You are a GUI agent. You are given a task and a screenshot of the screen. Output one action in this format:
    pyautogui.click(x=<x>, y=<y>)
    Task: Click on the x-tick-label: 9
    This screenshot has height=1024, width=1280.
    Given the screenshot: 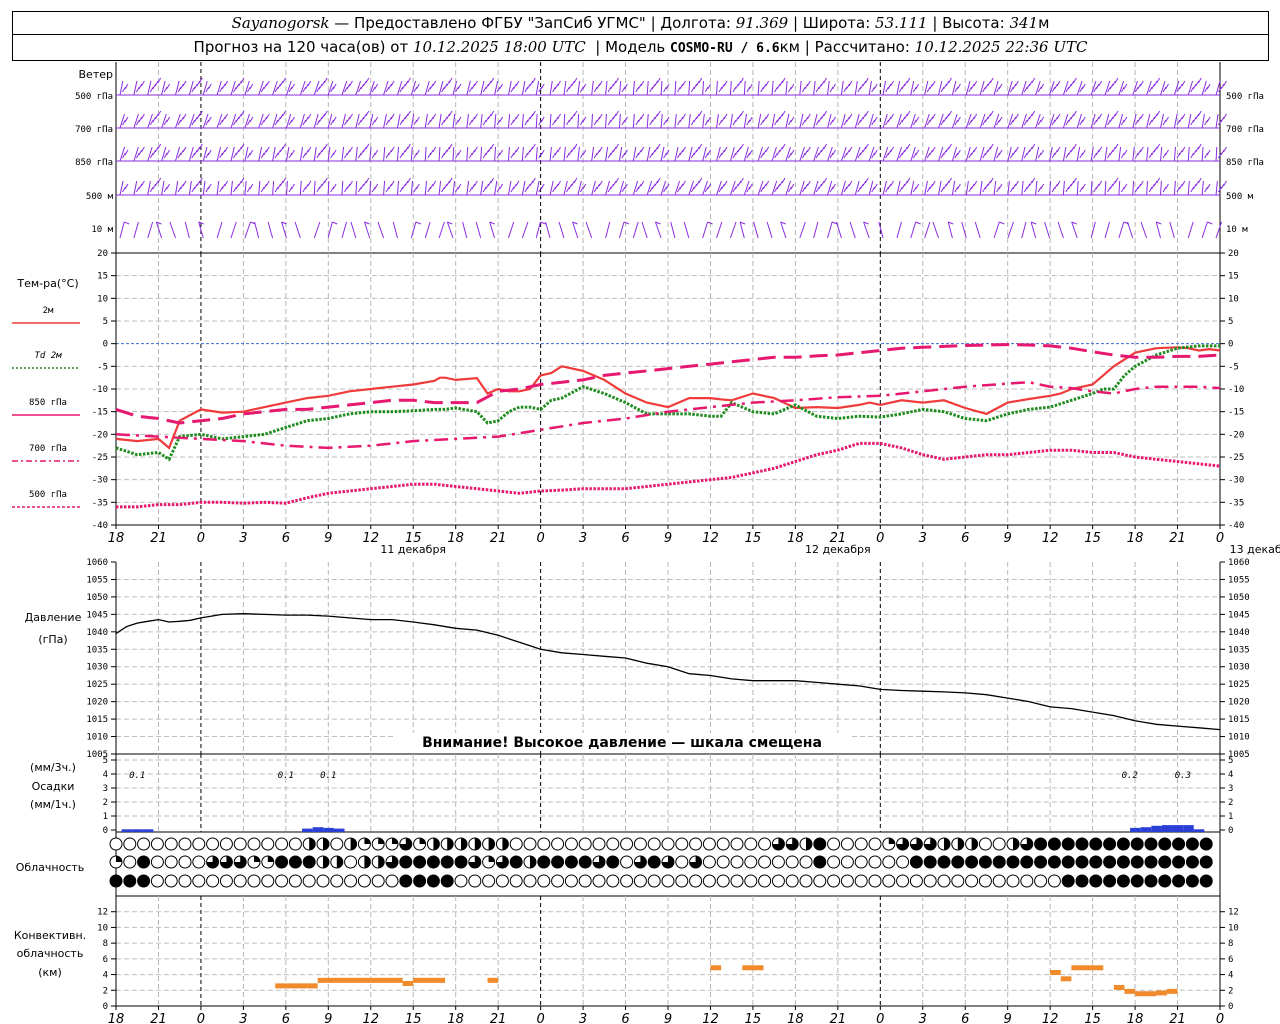 What is the action you would take?
    pyautogui.click(x=668, y=538)
    